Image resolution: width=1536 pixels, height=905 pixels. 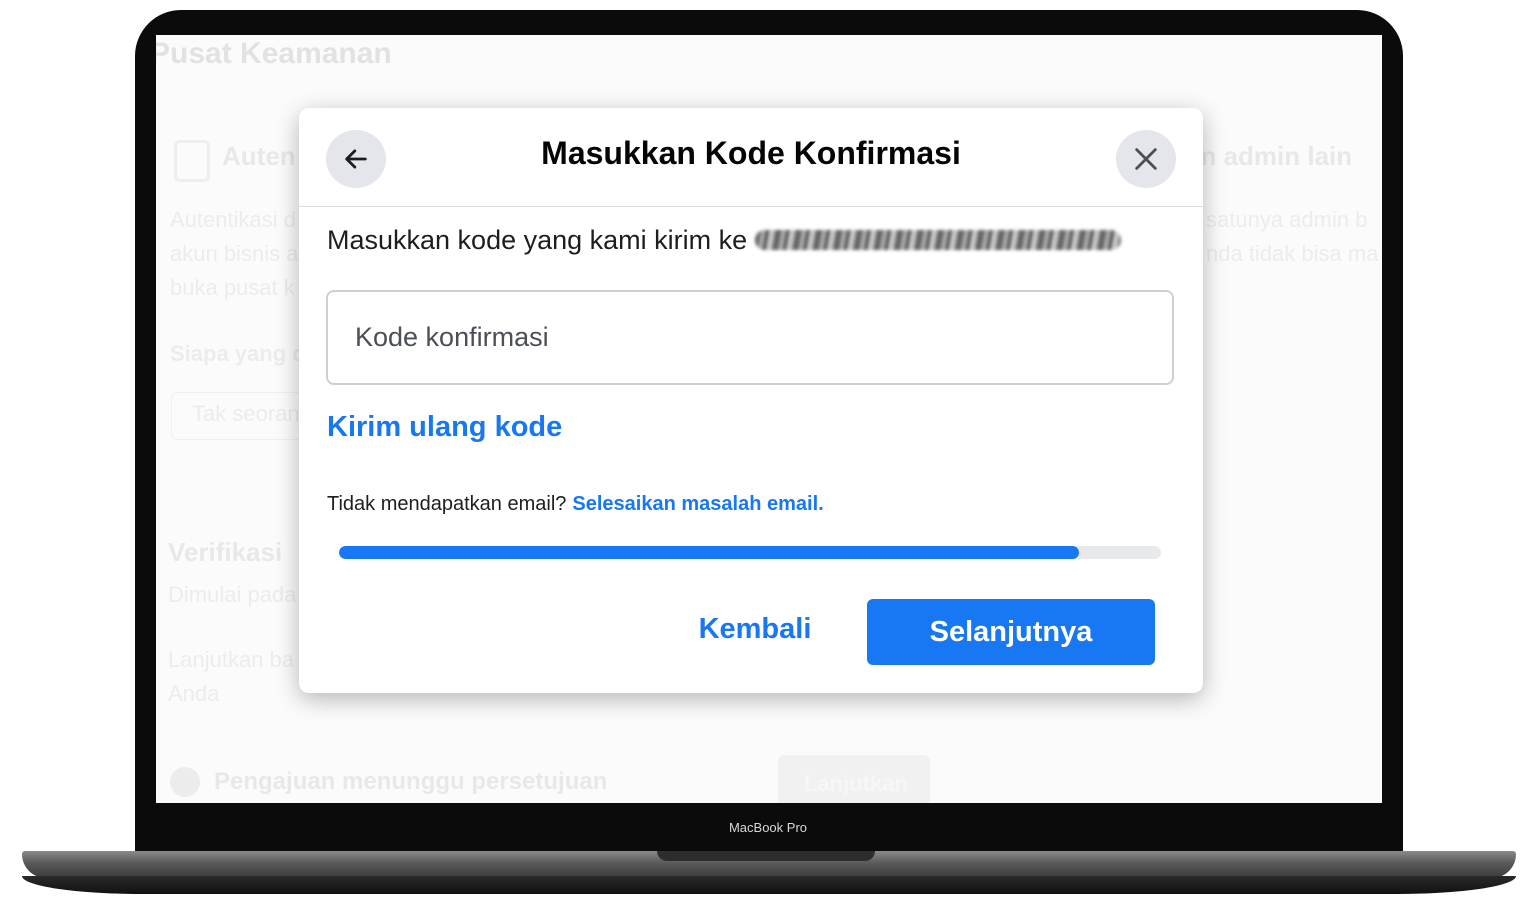 What do you see at coordinates (1269, 156) in the screenshot?
I see `card-right-heading: an admin lain` at bounding box center [1269, 156].